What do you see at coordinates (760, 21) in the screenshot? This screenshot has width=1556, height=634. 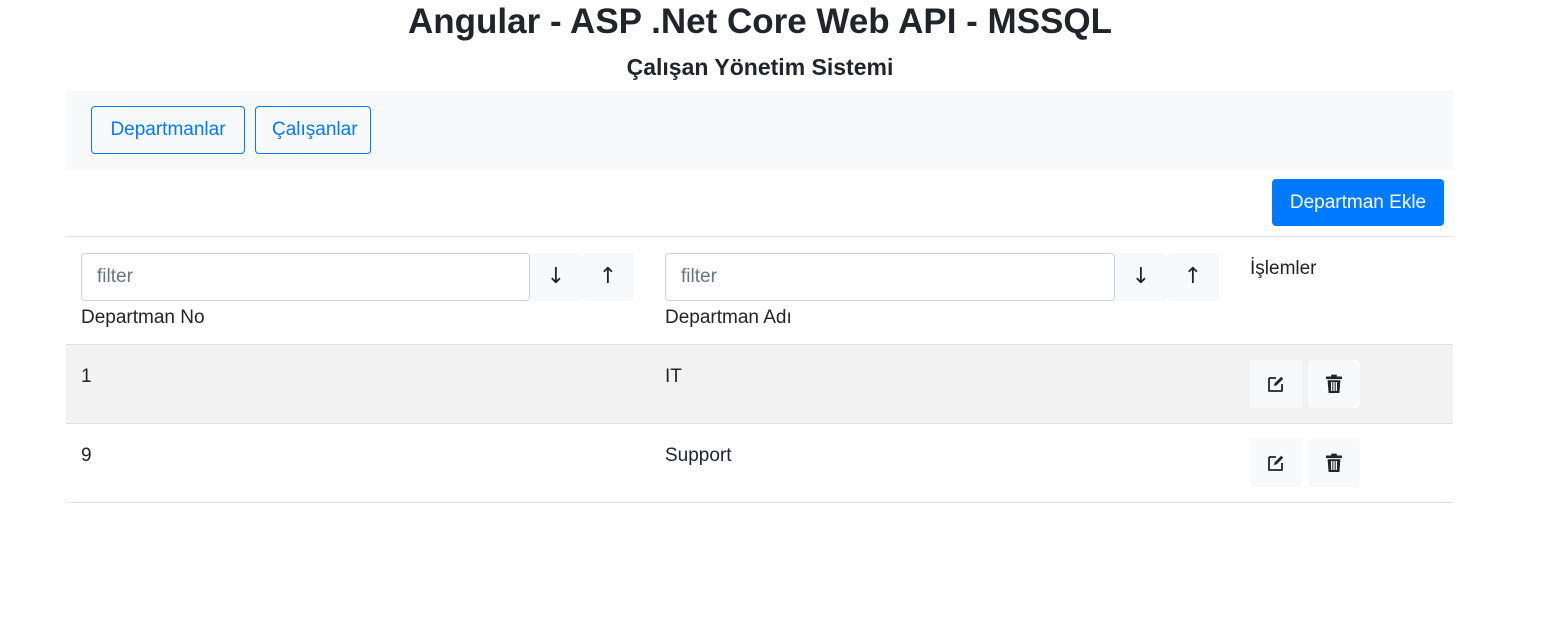 I see `page-title: Angular - ASP .Net Core Web API - MSSQL` at bounding box center [760, 21].